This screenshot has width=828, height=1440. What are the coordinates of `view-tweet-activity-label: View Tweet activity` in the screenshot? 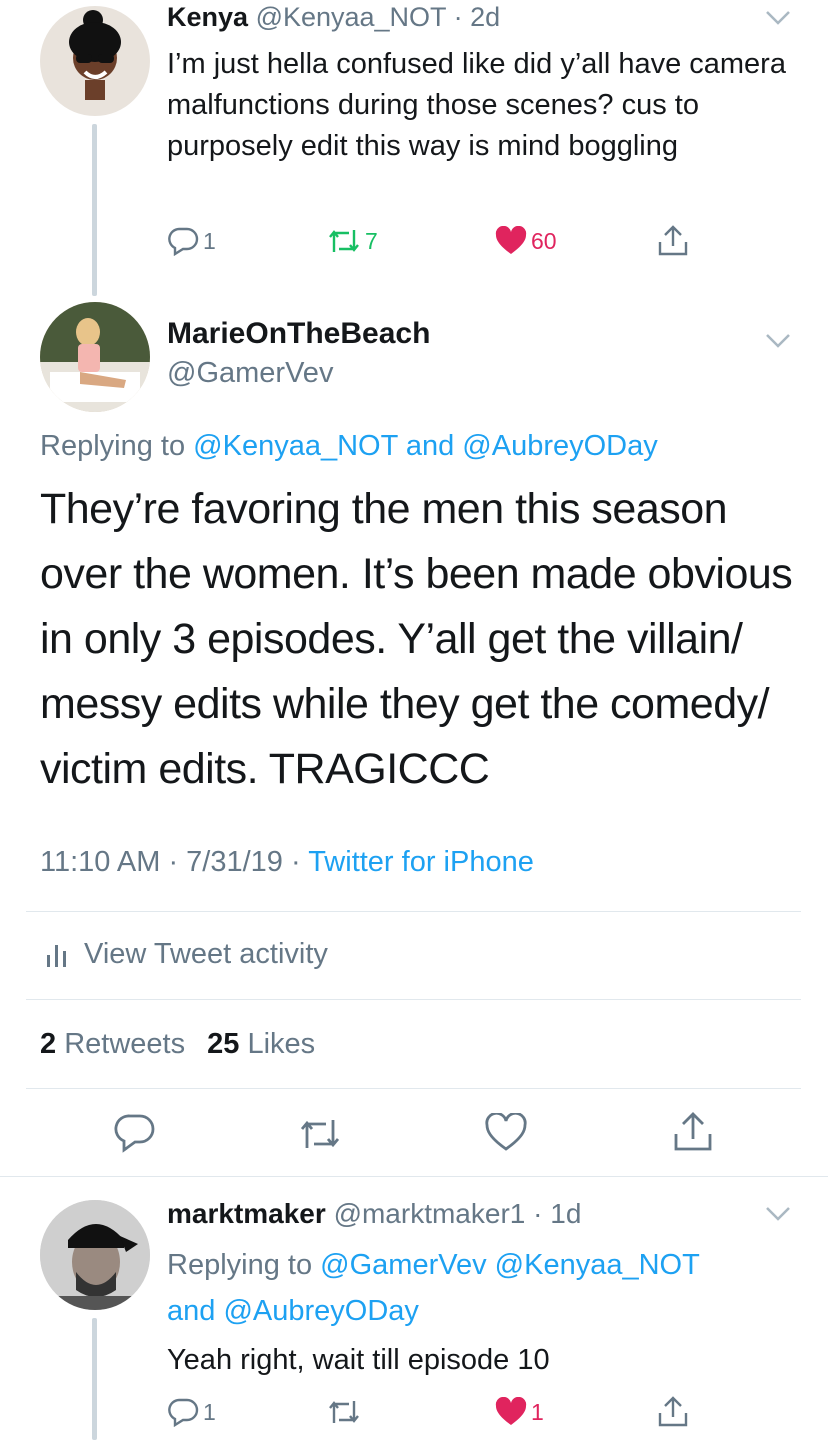 It's located at (206, 954).